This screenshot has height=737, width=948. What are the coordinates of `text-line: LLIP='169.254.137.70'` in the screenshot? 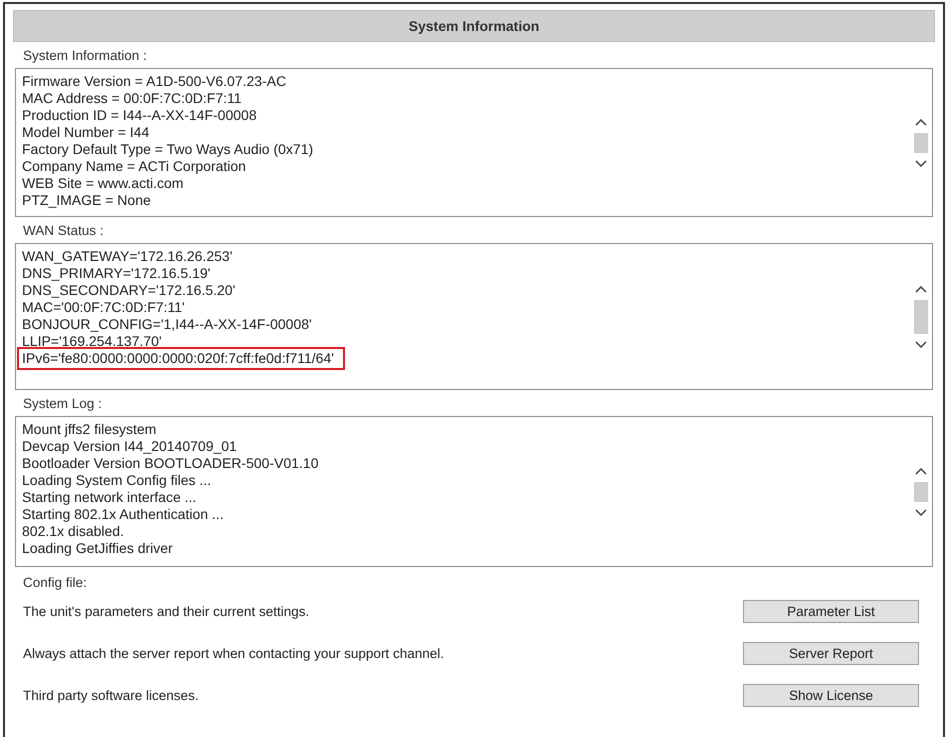 It's located at (92, 341).